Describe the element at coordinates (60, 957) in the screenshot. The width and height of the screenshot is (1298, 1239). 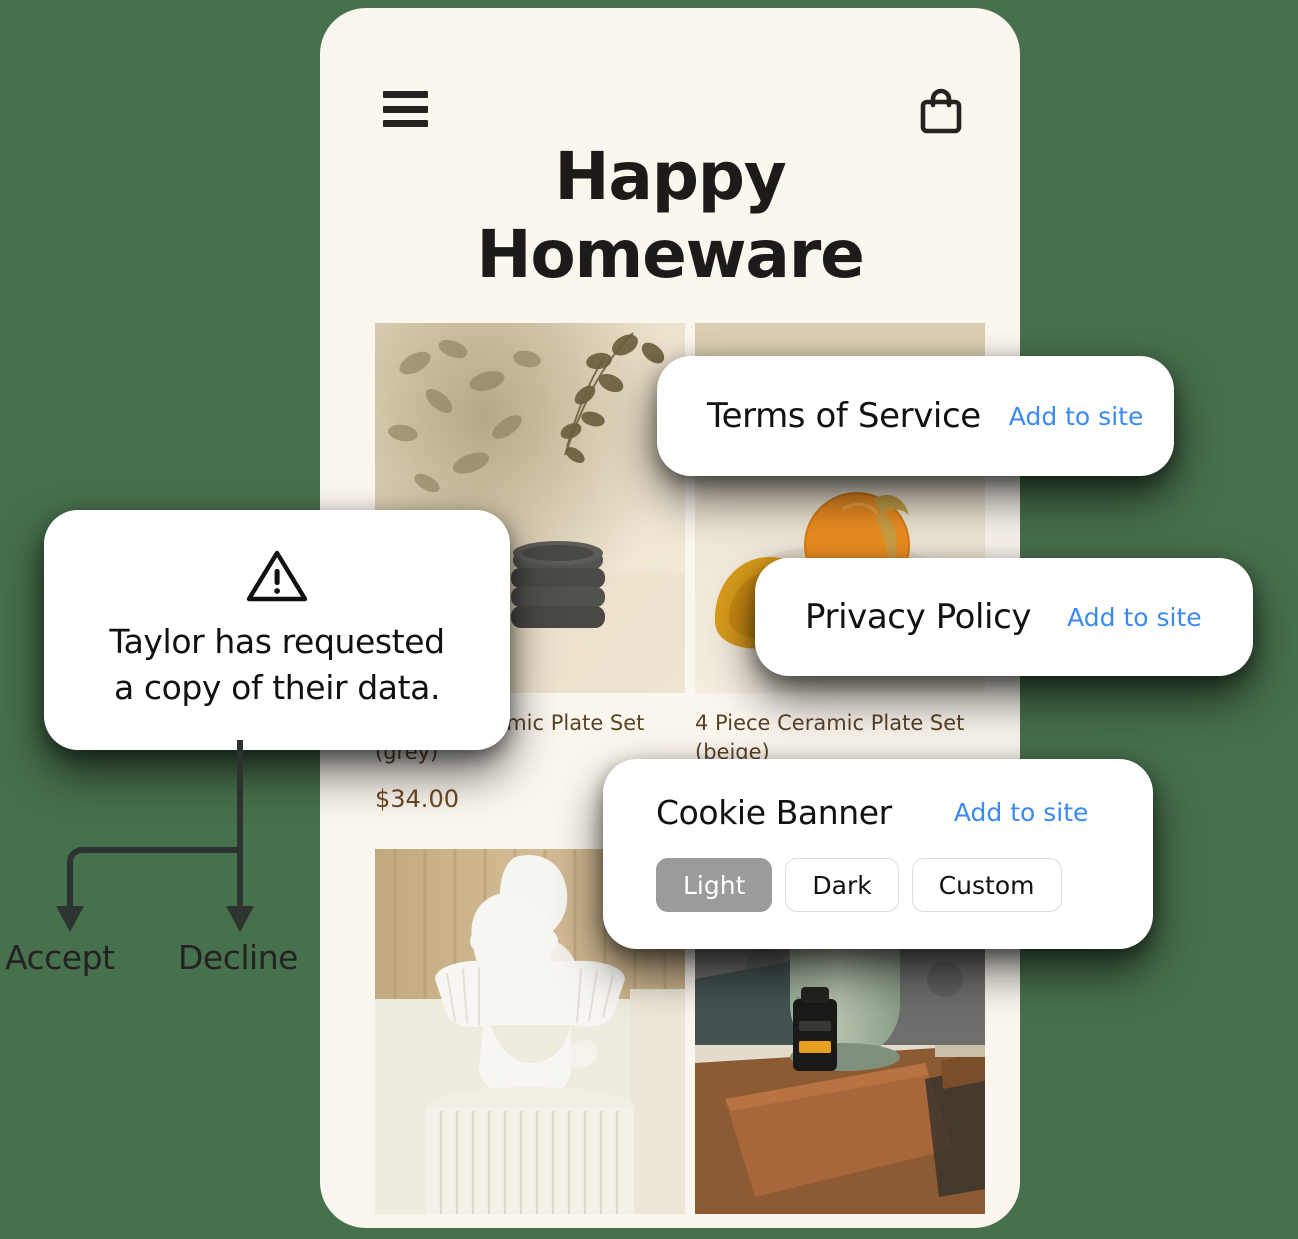
I see `branch-label-accept: Accept` at that location.